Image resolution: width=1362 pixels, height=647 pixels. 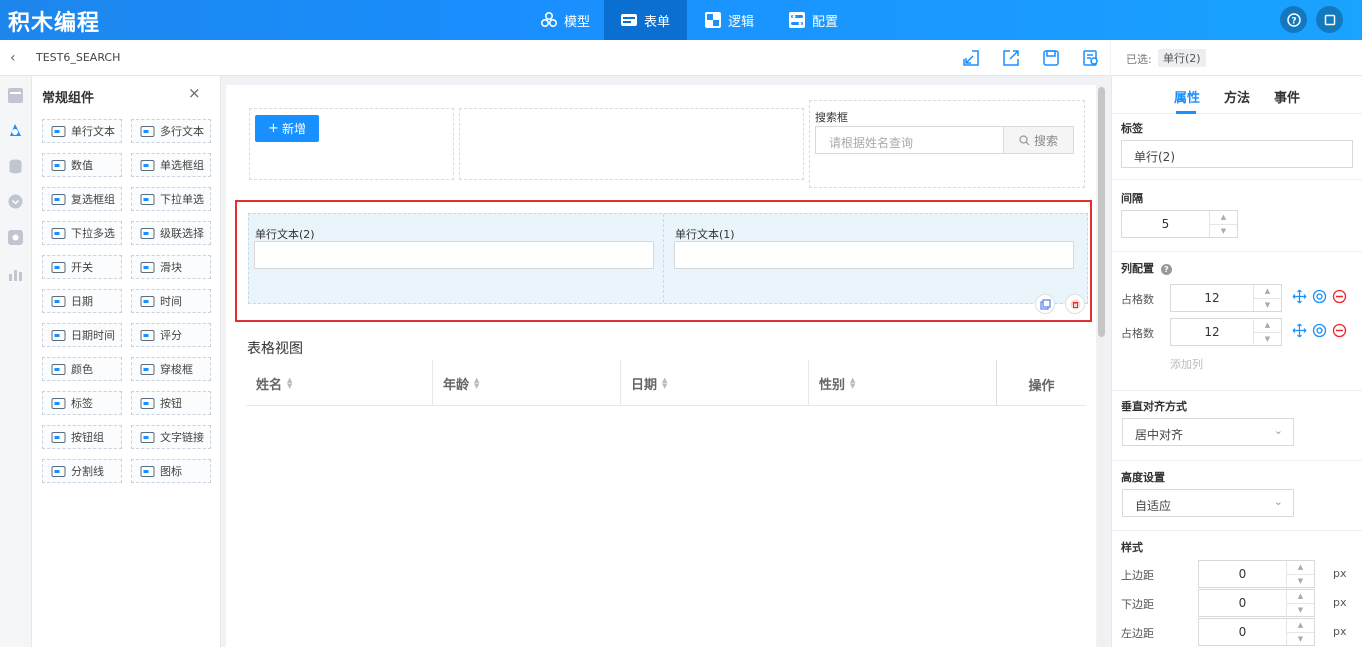 I want to click on add-button: + 新增, so click(x=287, y=128).